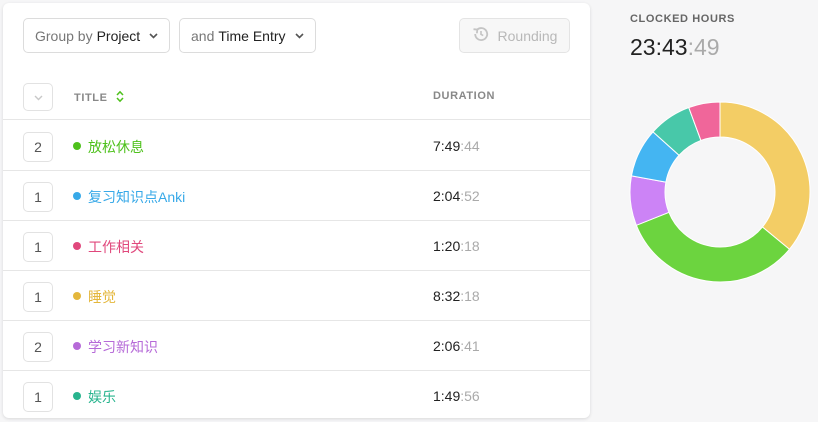  I want to click on duration-main: 7:49, so click(447, 146).